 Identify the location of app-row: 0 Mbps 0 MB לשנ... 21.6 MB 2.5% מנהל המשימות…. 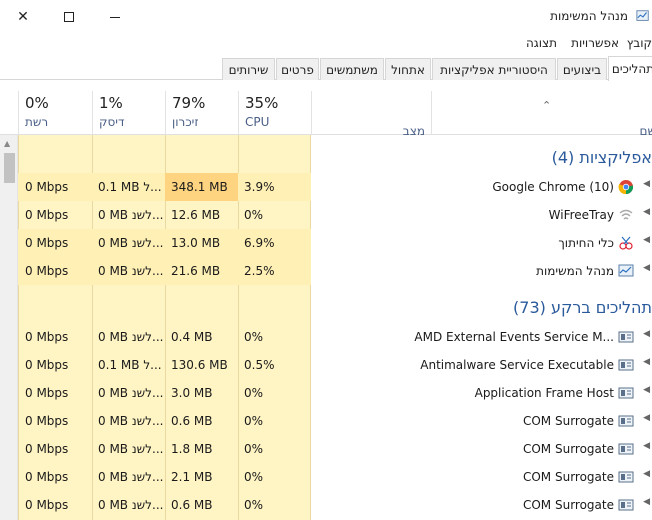
(335, 271).